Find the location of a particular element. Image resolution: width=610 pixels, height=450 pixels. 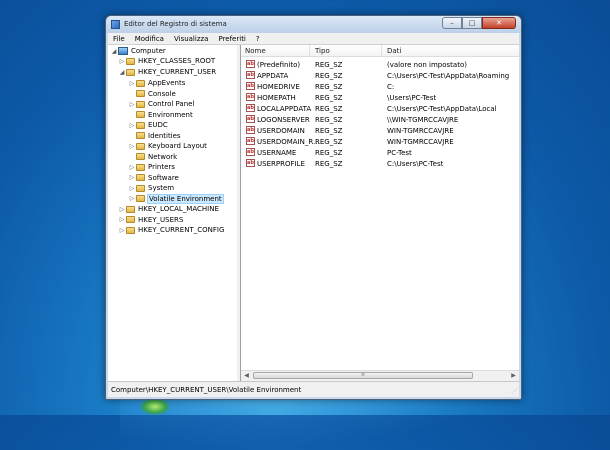

value-data: WIN-TGMRCCAVJRE is located at coordinates (420, 131).